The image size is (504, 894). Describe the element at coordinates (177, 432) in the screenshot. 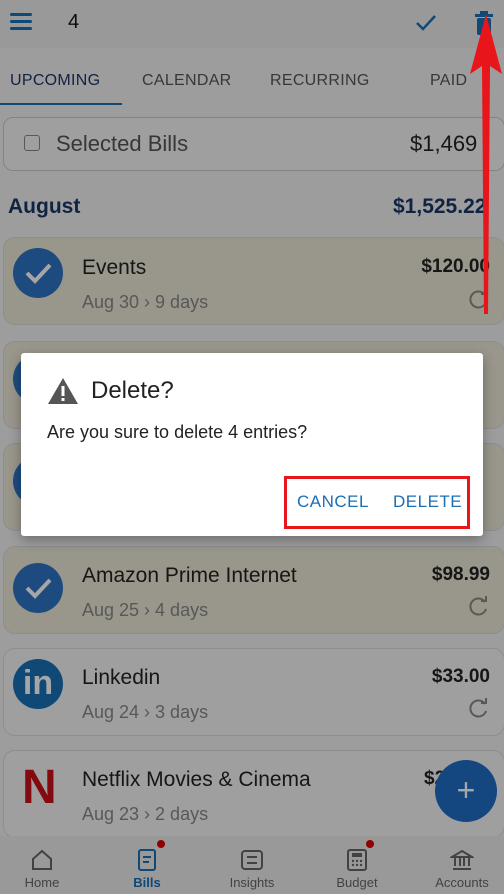

I see `dialog-message: Are you sure to delete 4 entries?` at that location.